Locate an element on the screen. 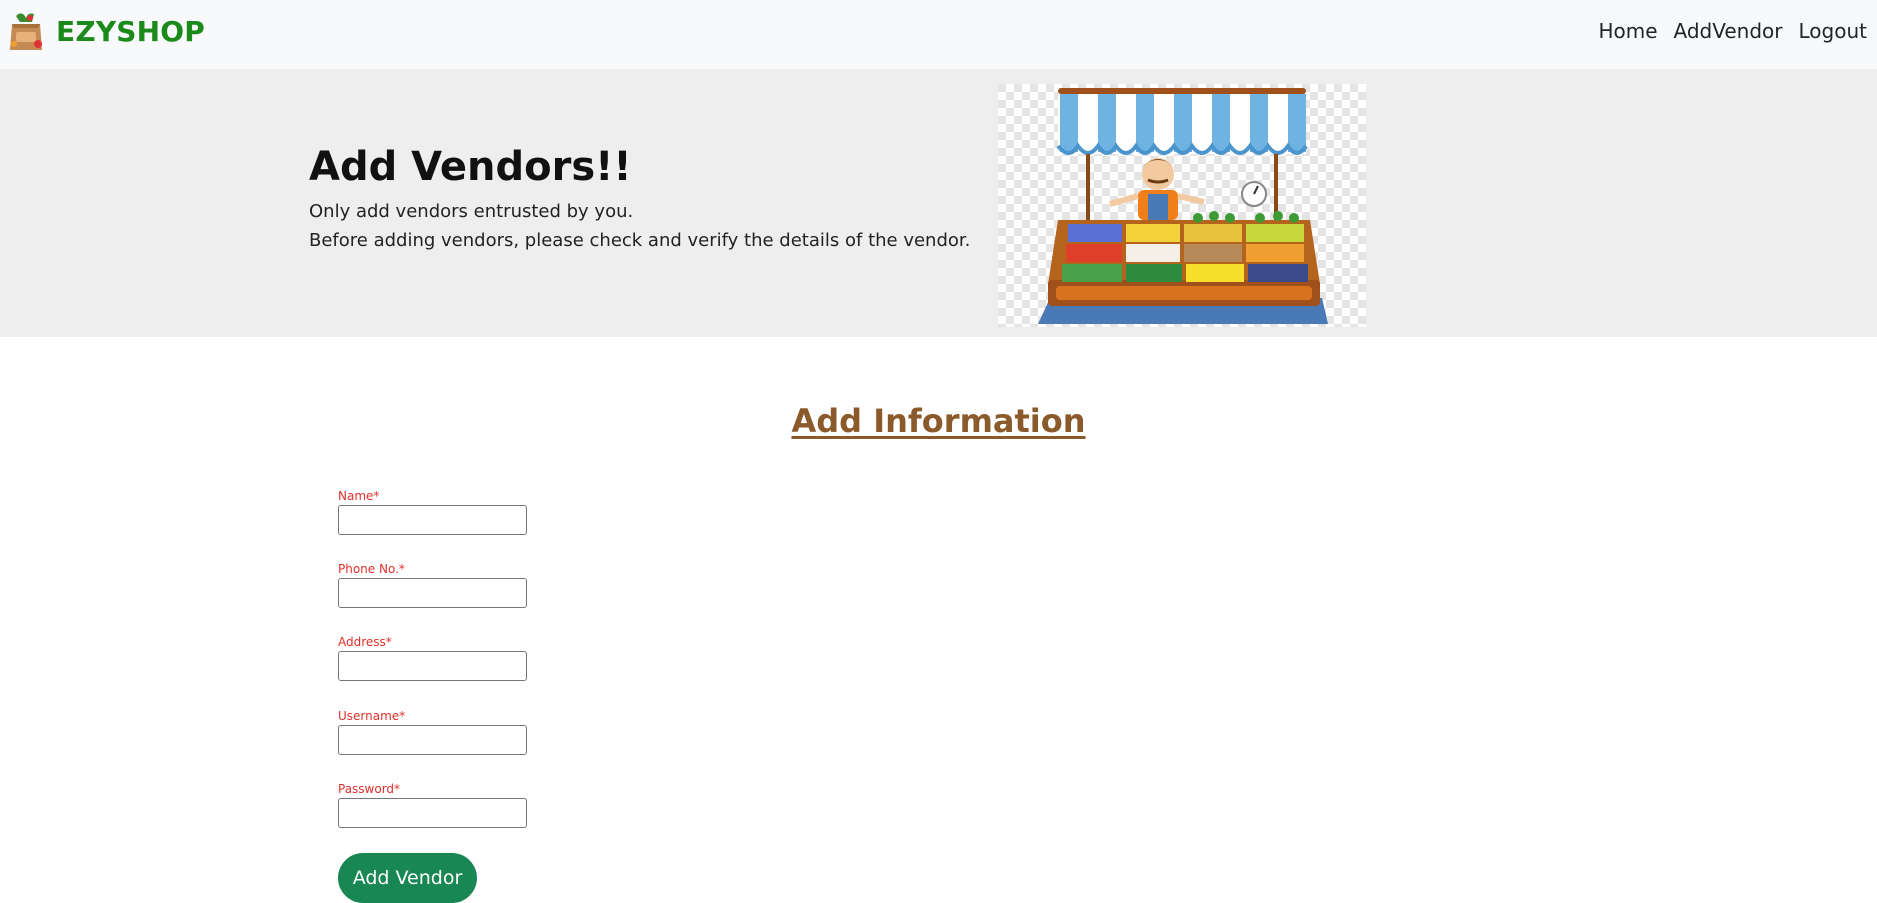 This screenshot has width=1877, height=903. field-password: Password* is located at coordinates (432, 805).